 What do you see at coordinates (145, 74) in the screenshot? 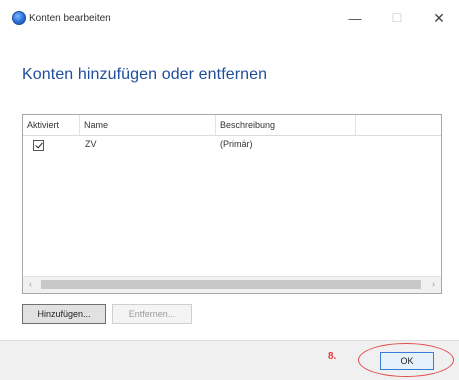
I see `page-heading: Konten hinzufügen oder entfernen` at bounding box center [145, 74].